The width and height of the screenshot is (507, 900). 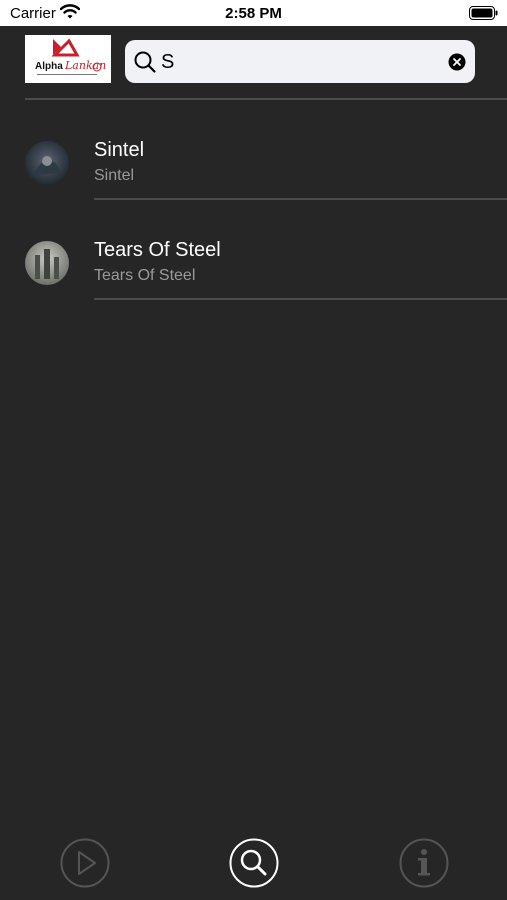 I want to click on tab-search, so click(x=254, y=863).